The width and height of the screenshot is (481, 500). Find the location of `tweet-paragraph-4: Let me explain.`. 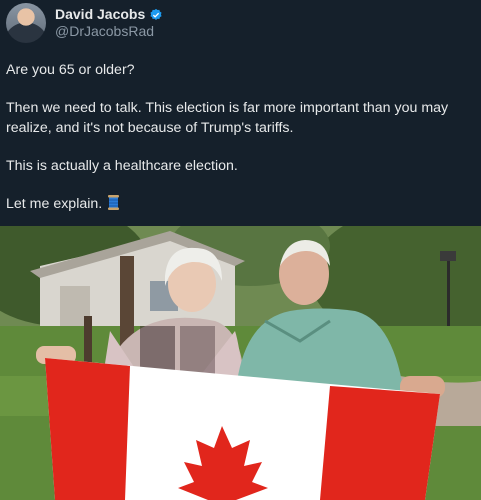

tweet-paragraph-4: Let me explain. is located at coordinates (240, 204).